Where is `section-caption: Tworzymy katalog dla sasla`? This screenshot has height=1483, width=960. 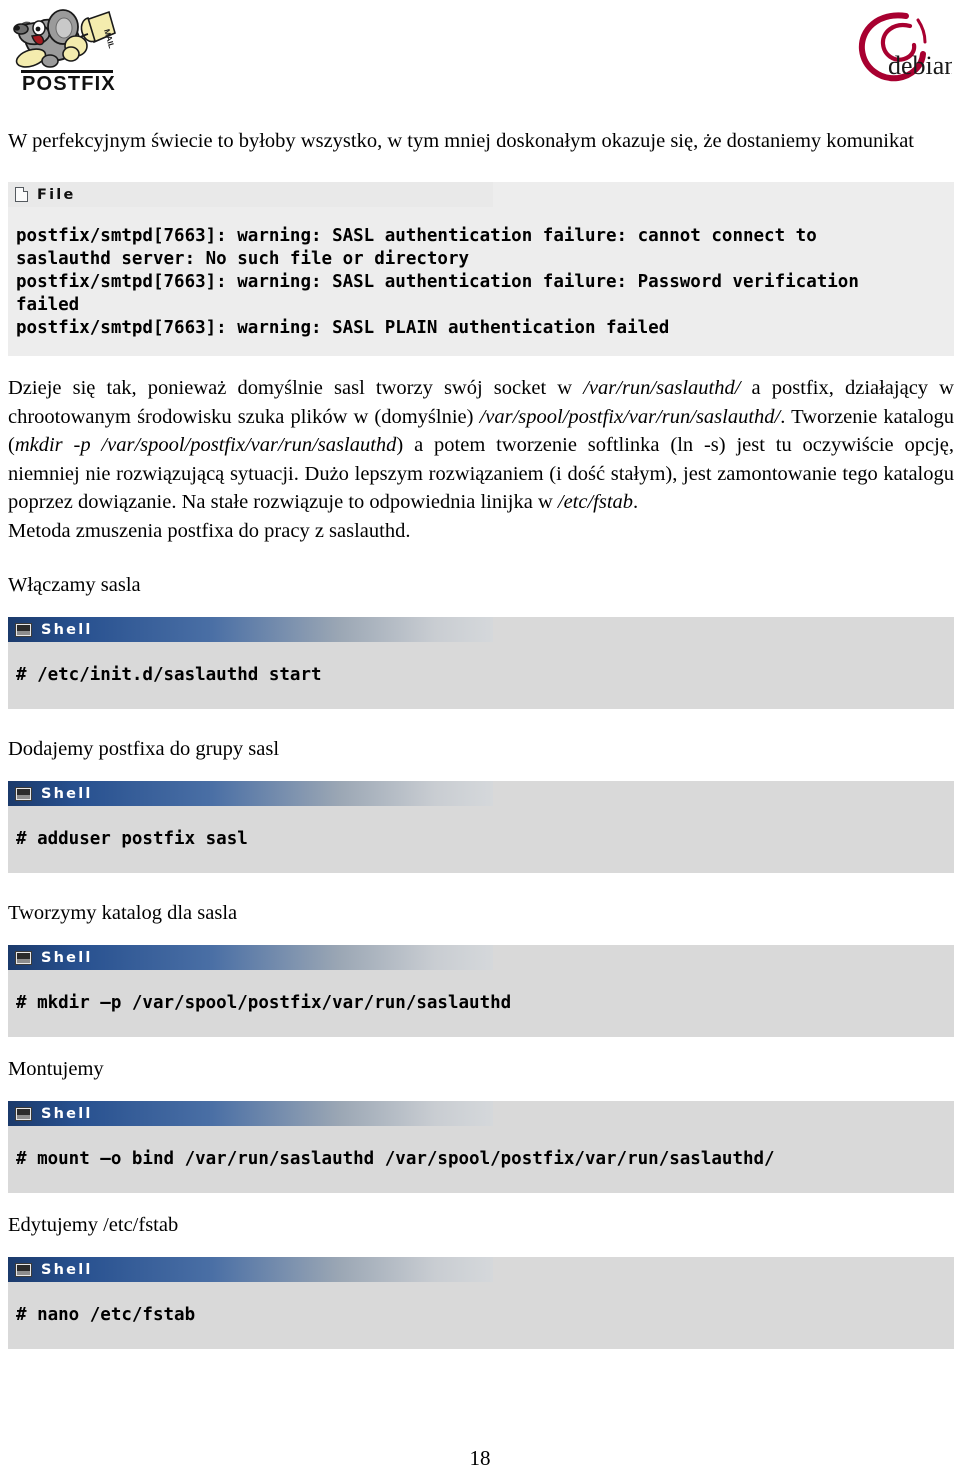 section-caption: Tworzymy katalog dla sasla is located at coordinates (123, 913).